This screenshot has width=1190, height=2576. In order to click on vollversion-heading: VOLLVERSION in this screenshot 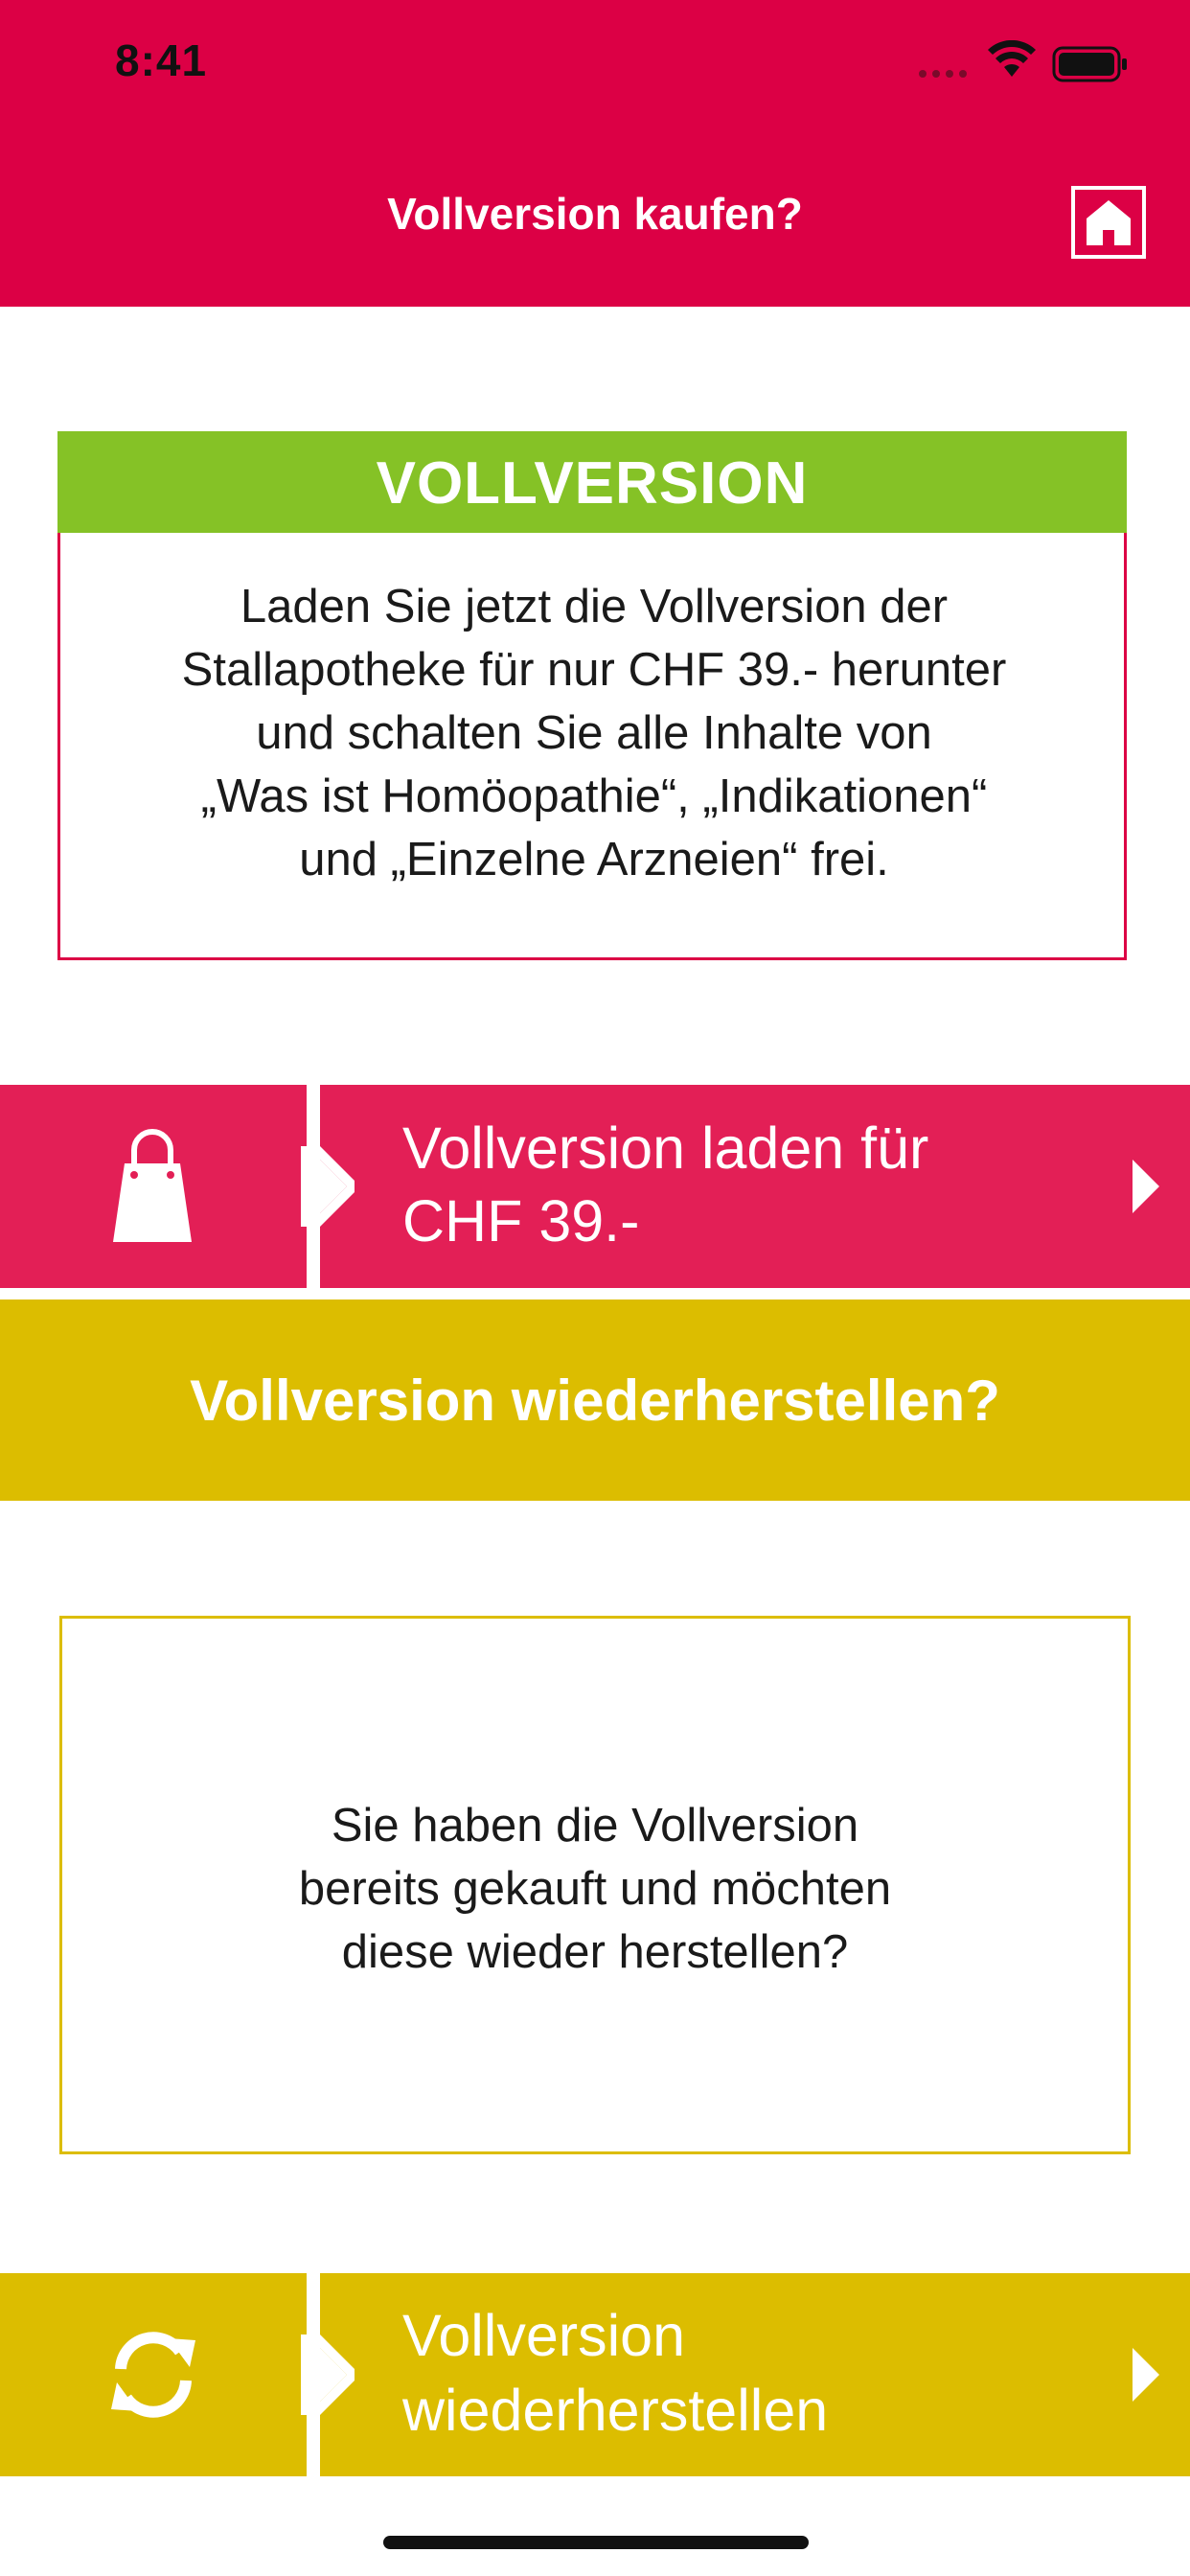, I will do `click(592, 483)`.